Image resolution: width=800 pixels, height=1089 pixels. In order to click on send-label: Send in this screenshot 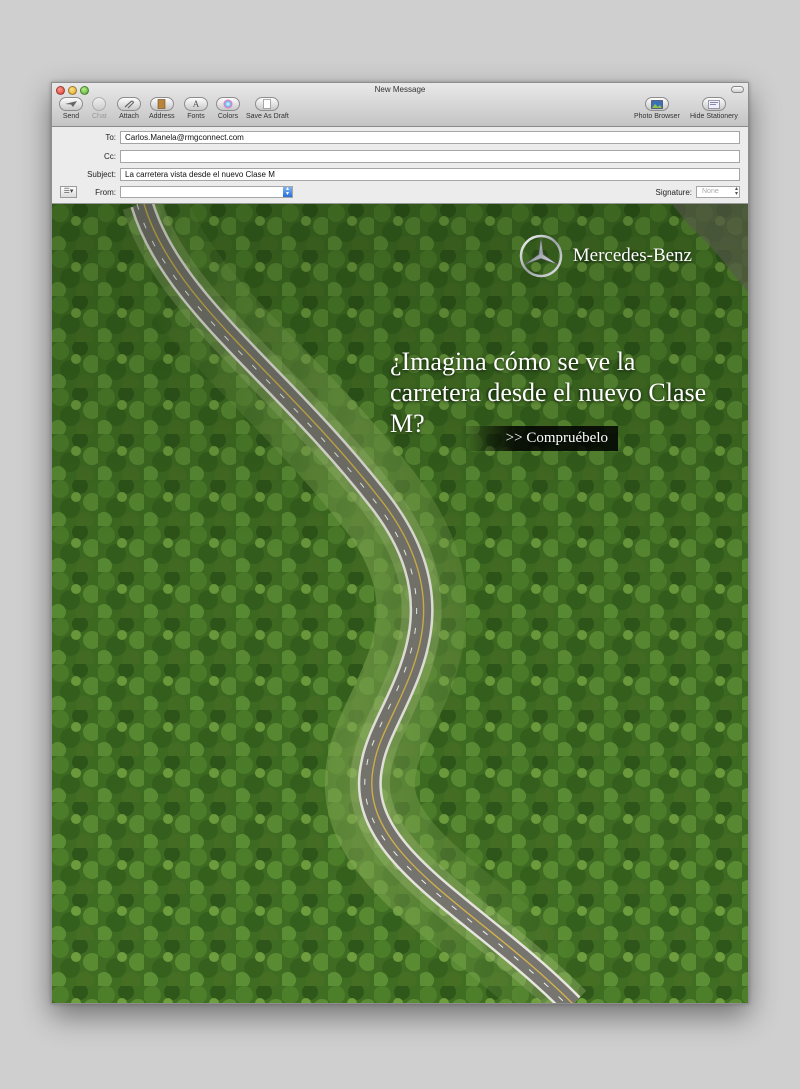, I will do `click(71, 116)`.